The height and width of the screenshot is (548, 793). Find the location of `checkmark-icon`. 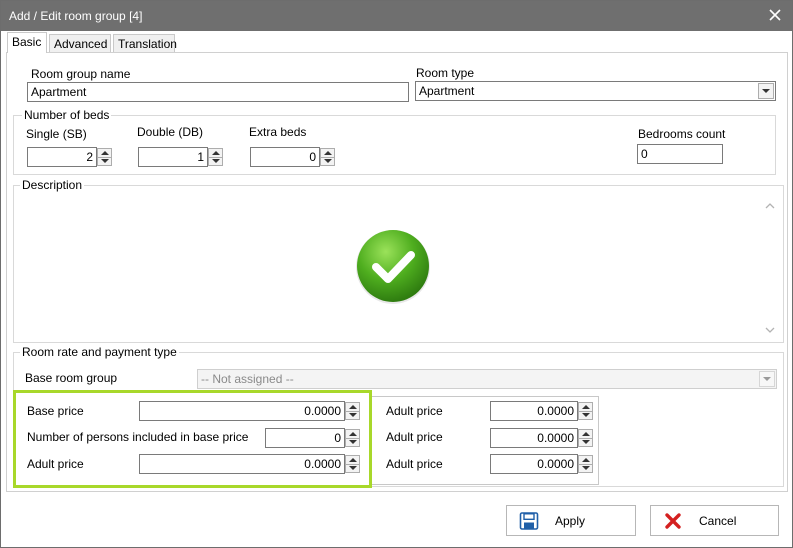

checkmark-icon is located at coordinates (393, 267).